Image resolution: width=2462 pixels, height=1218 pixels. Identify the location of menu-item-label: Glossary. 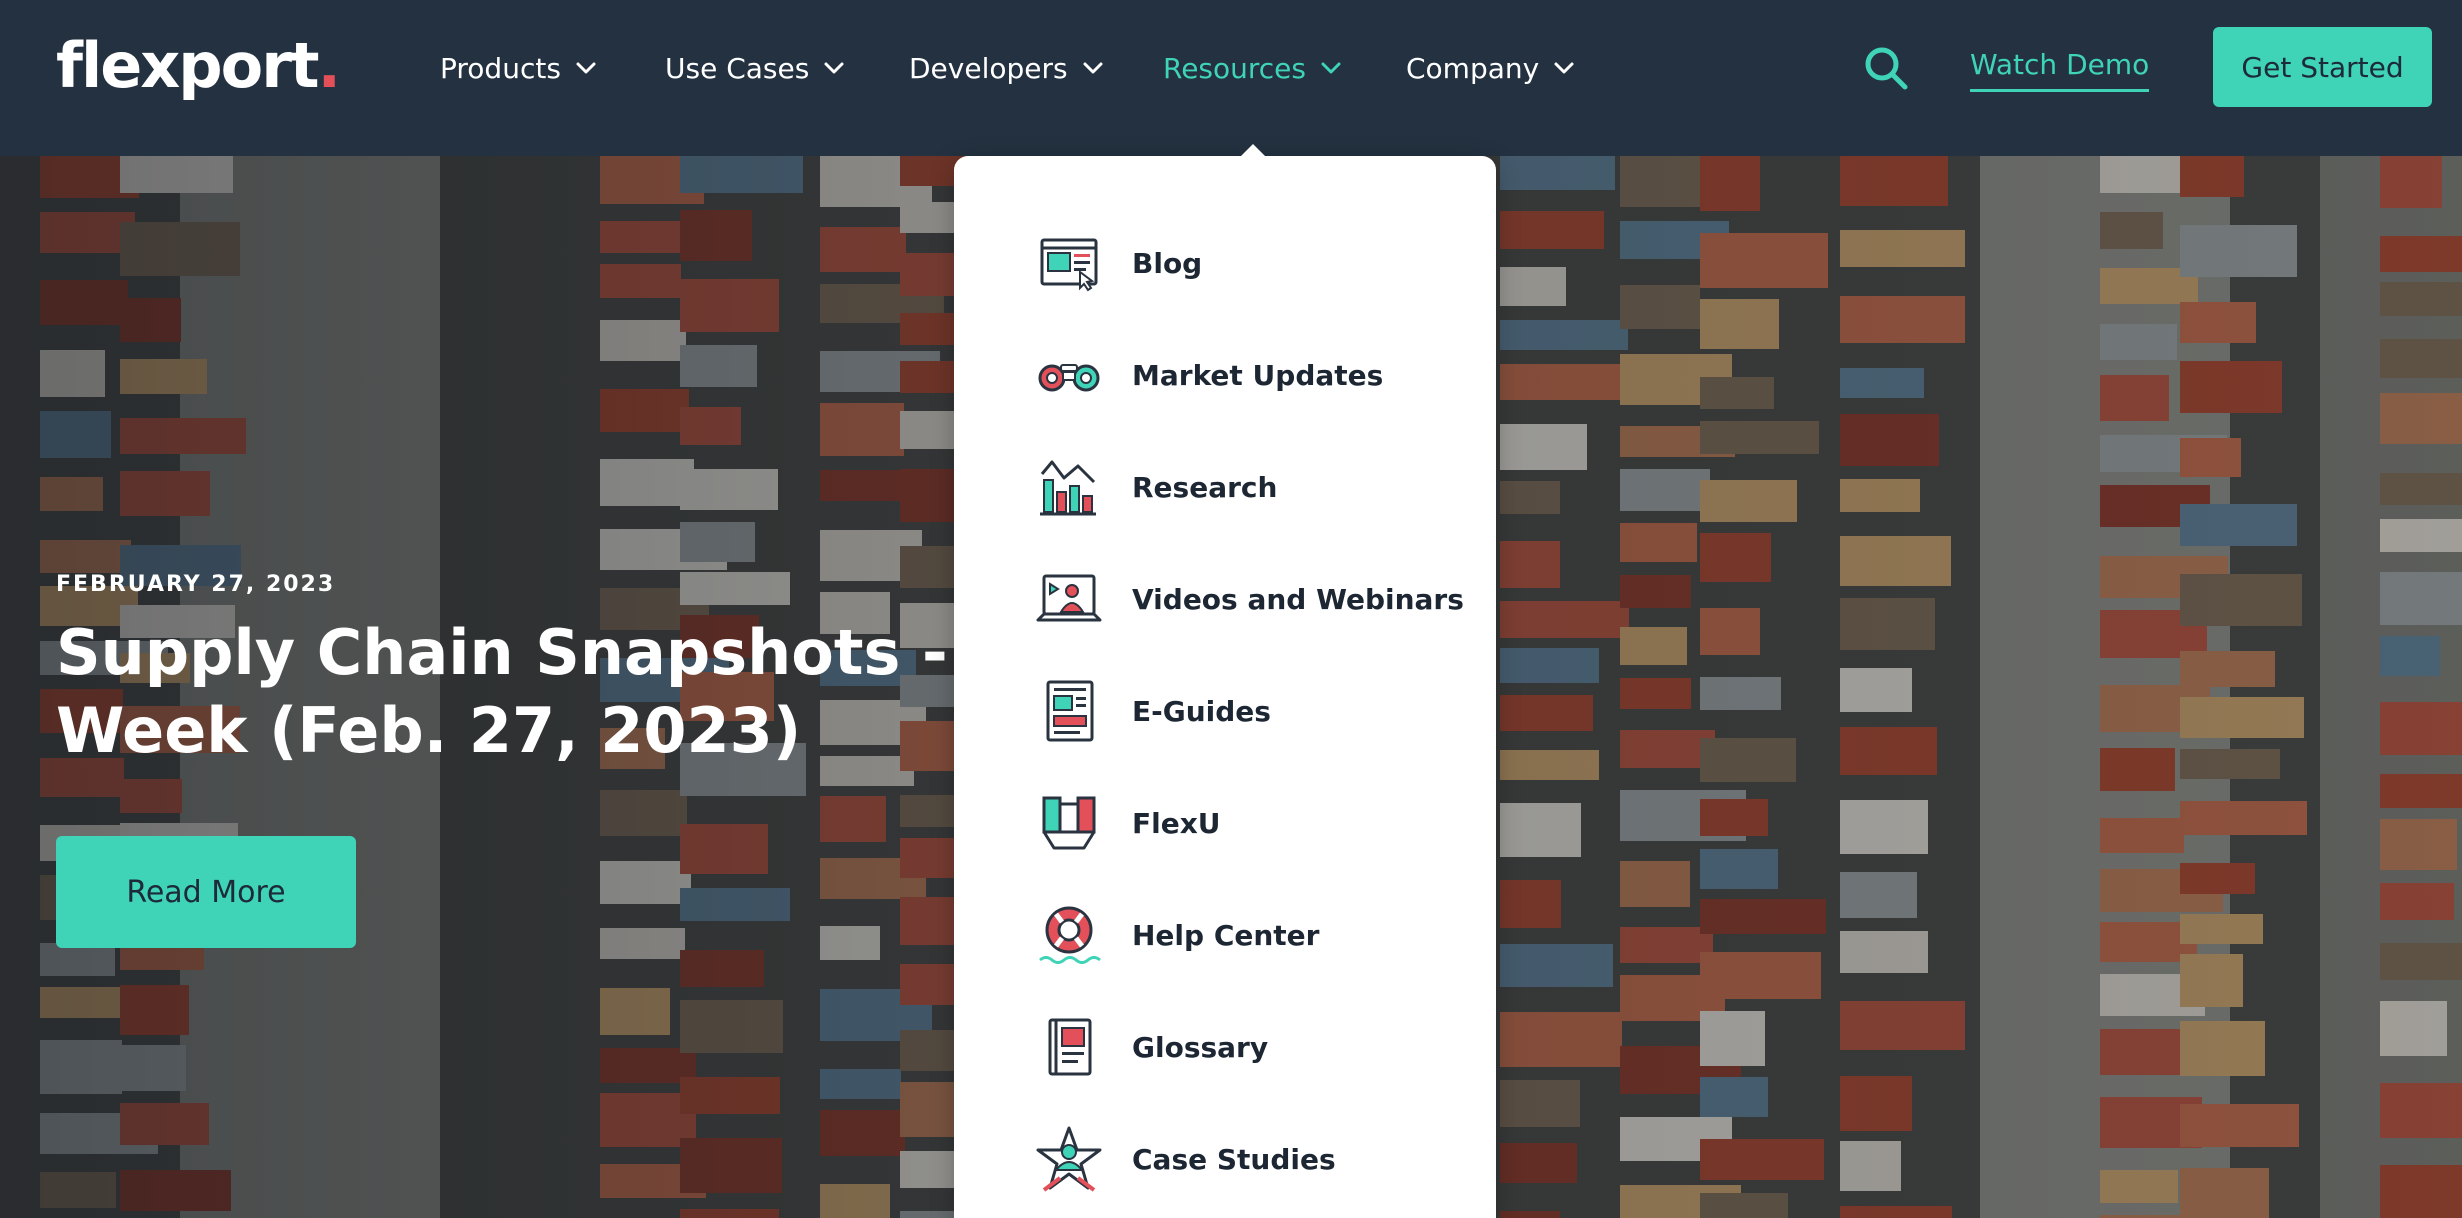
(1200, 1047).